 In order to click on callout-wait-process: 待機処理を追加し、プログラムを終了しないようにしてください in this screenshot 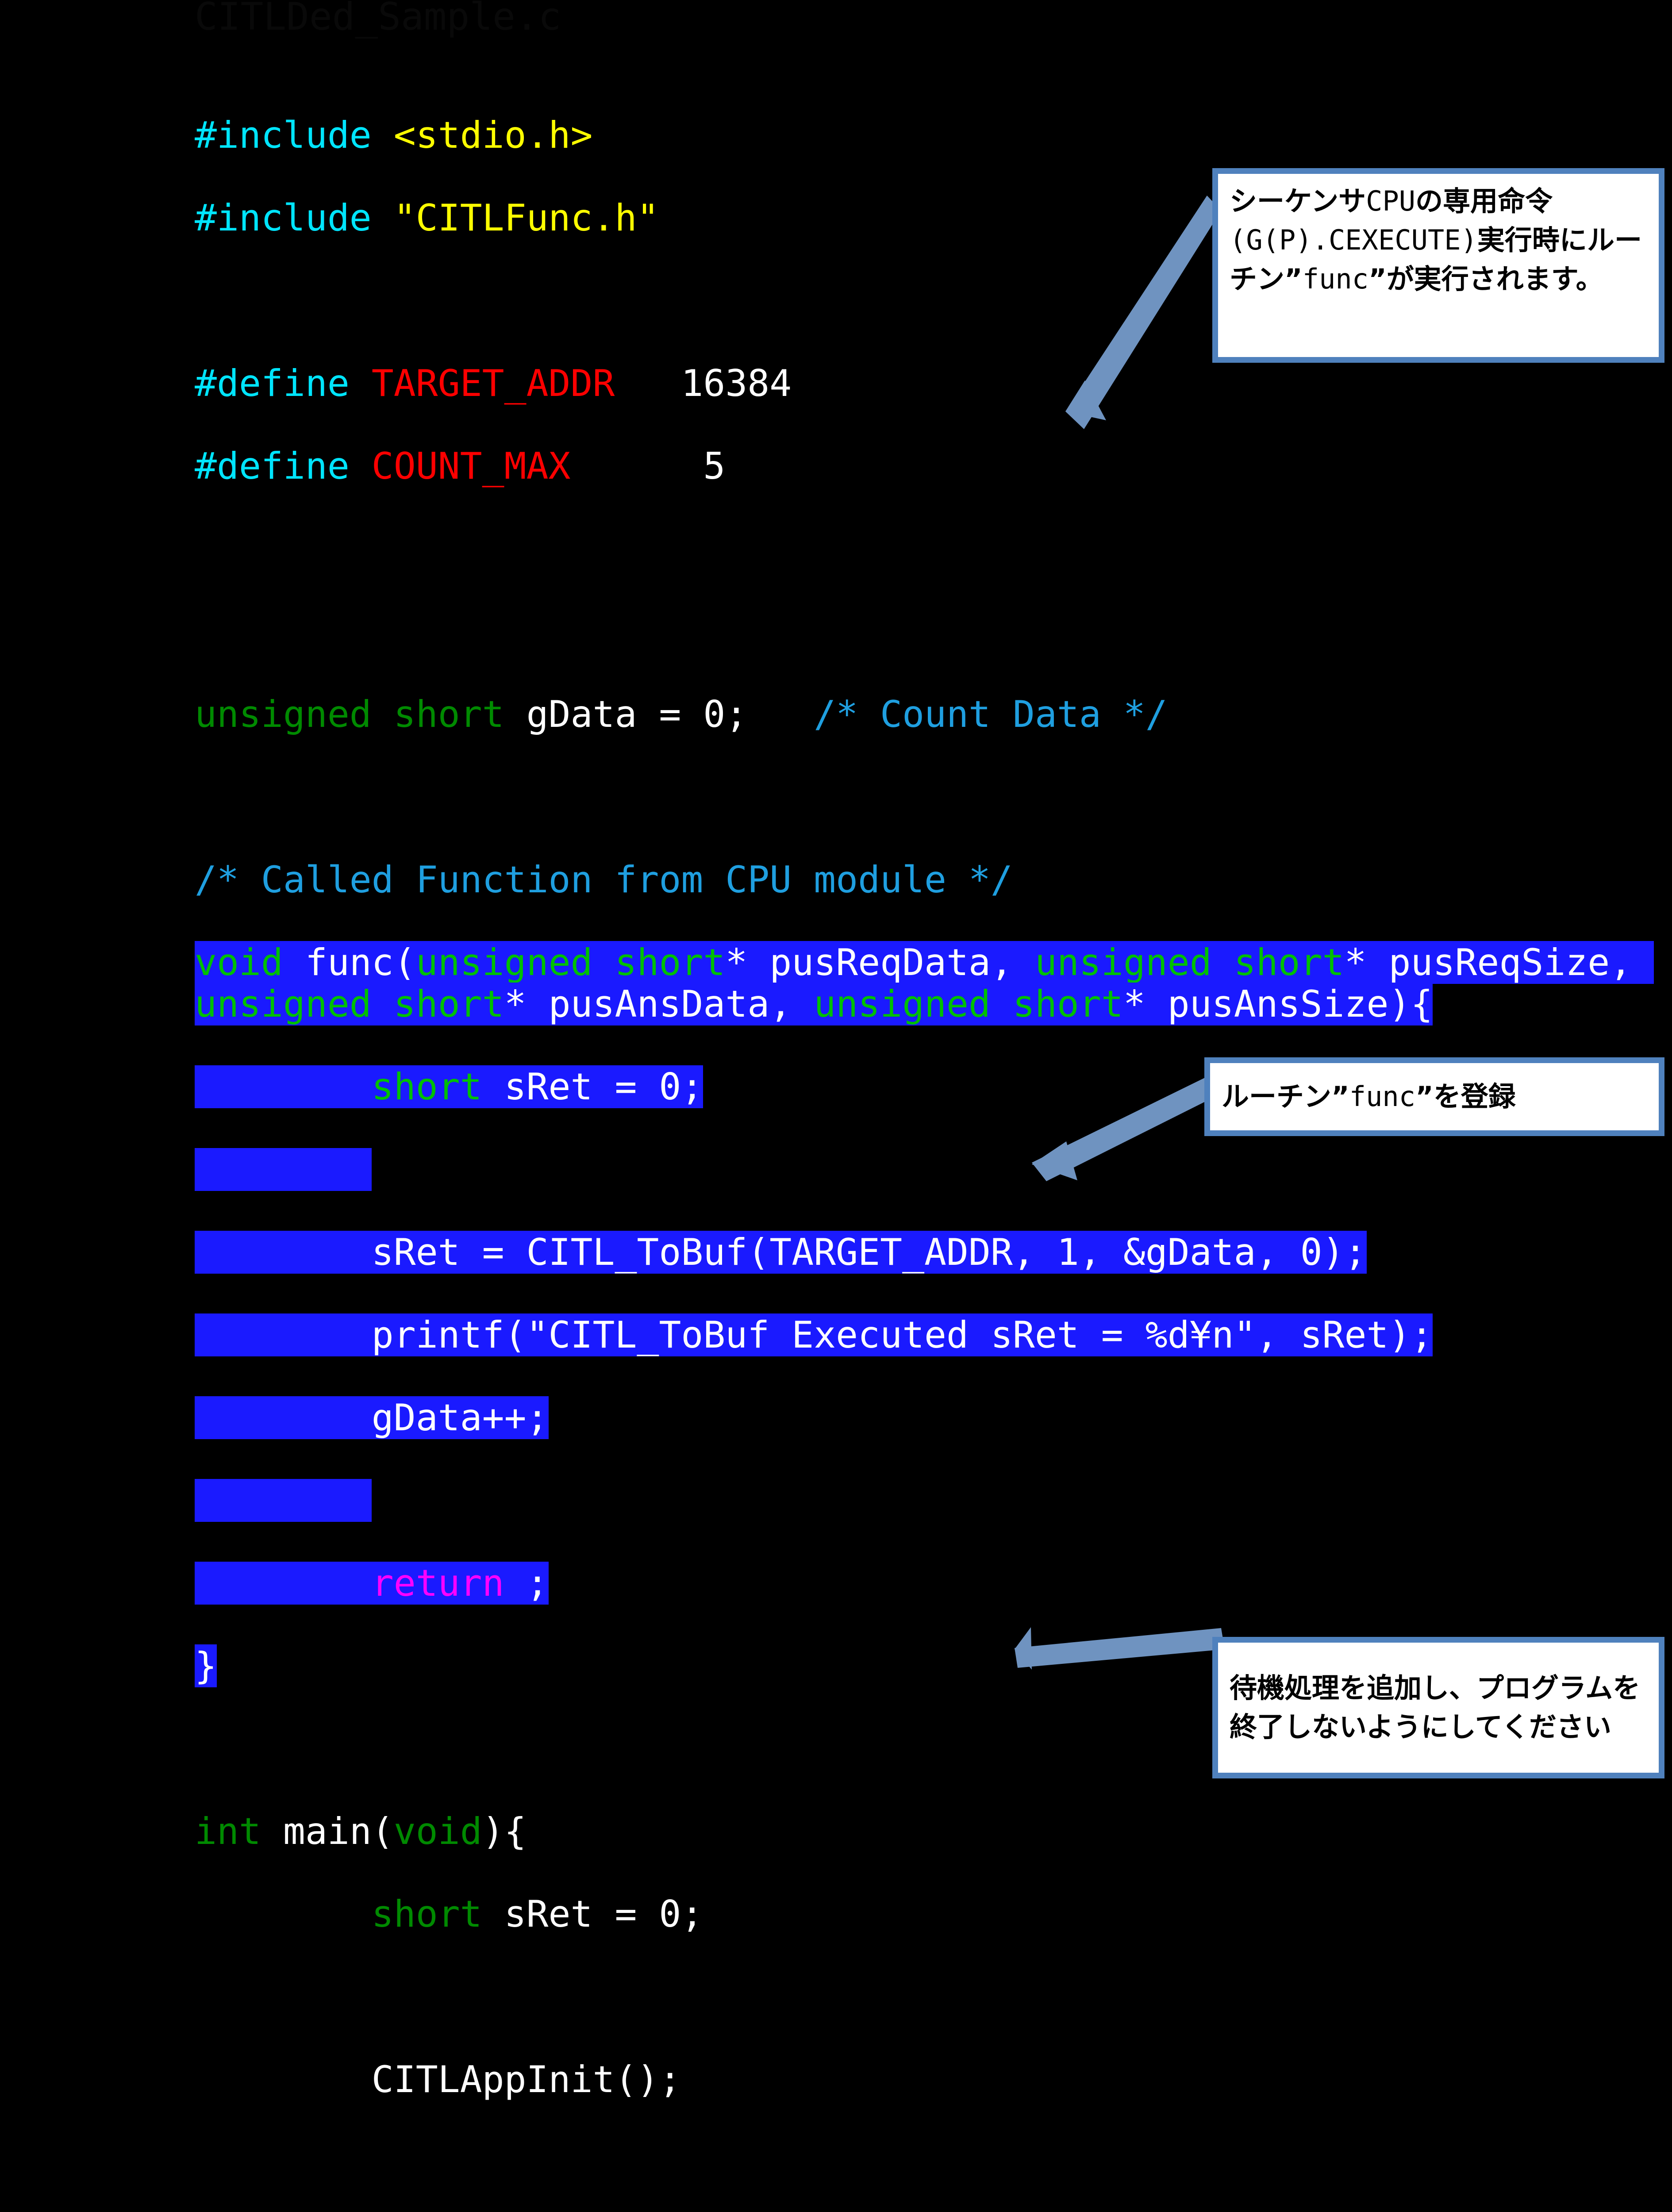, I will do `click(1438, 1708)`.